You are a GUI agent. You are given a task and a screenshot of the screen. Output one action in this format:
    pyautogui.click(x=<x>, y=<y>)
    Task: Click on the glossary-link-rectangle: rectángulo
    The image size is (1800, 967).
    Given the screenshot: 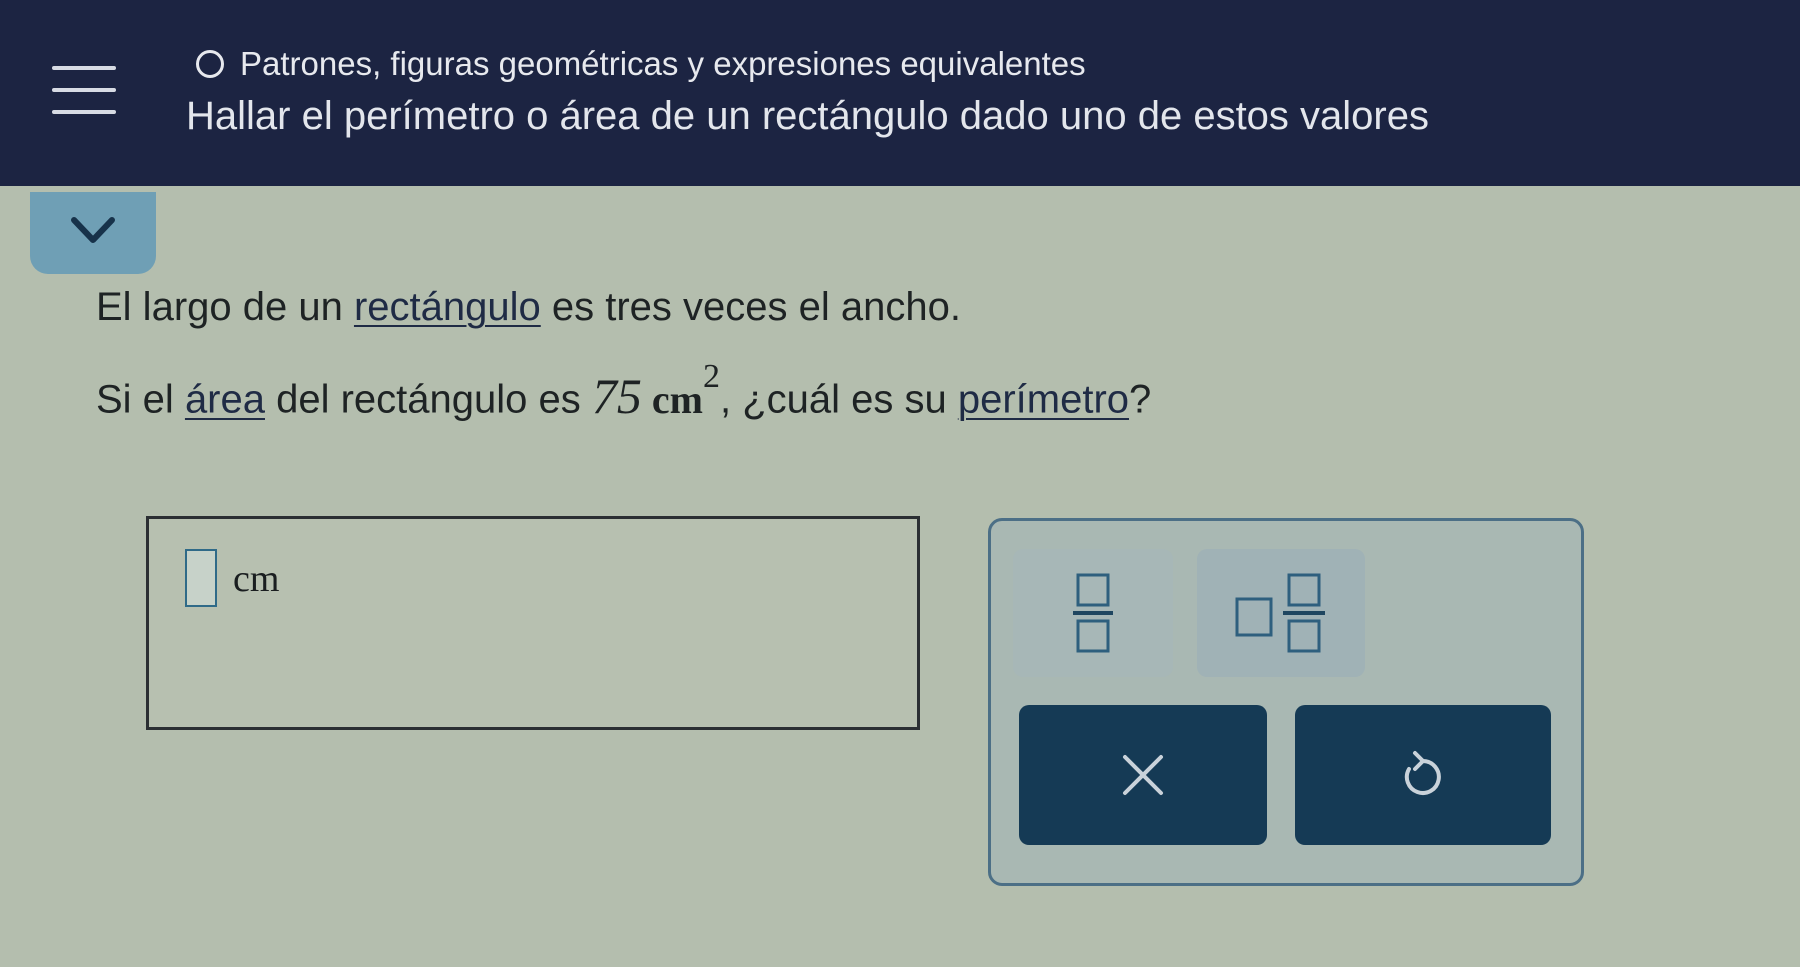 What is the action you would take?
    pyautogui.click(x=447, y=307)
    